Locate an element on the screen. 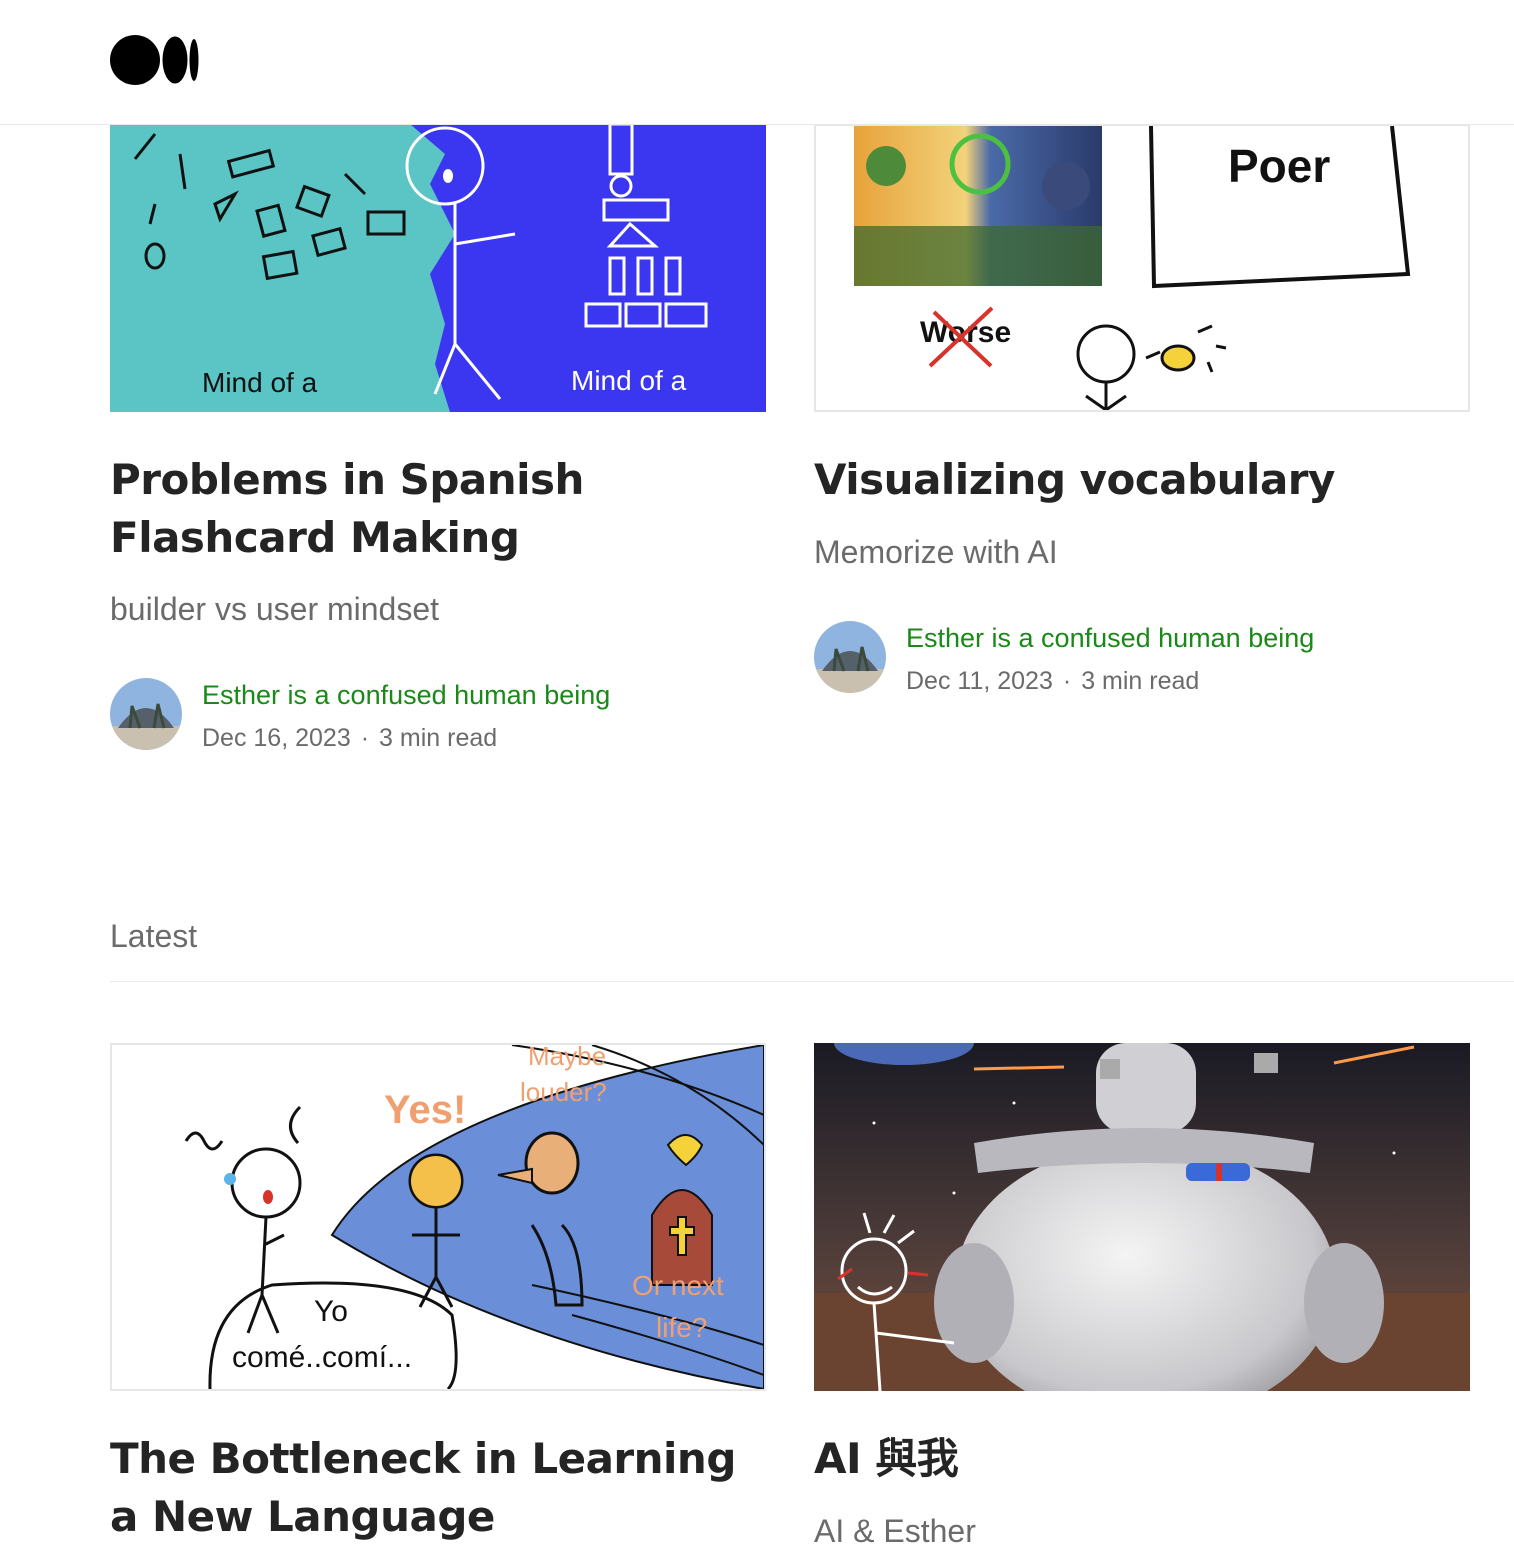 The image size is (1514, 1552). article-subtitle: Memorize with AI is located at coordinates (936, 552).